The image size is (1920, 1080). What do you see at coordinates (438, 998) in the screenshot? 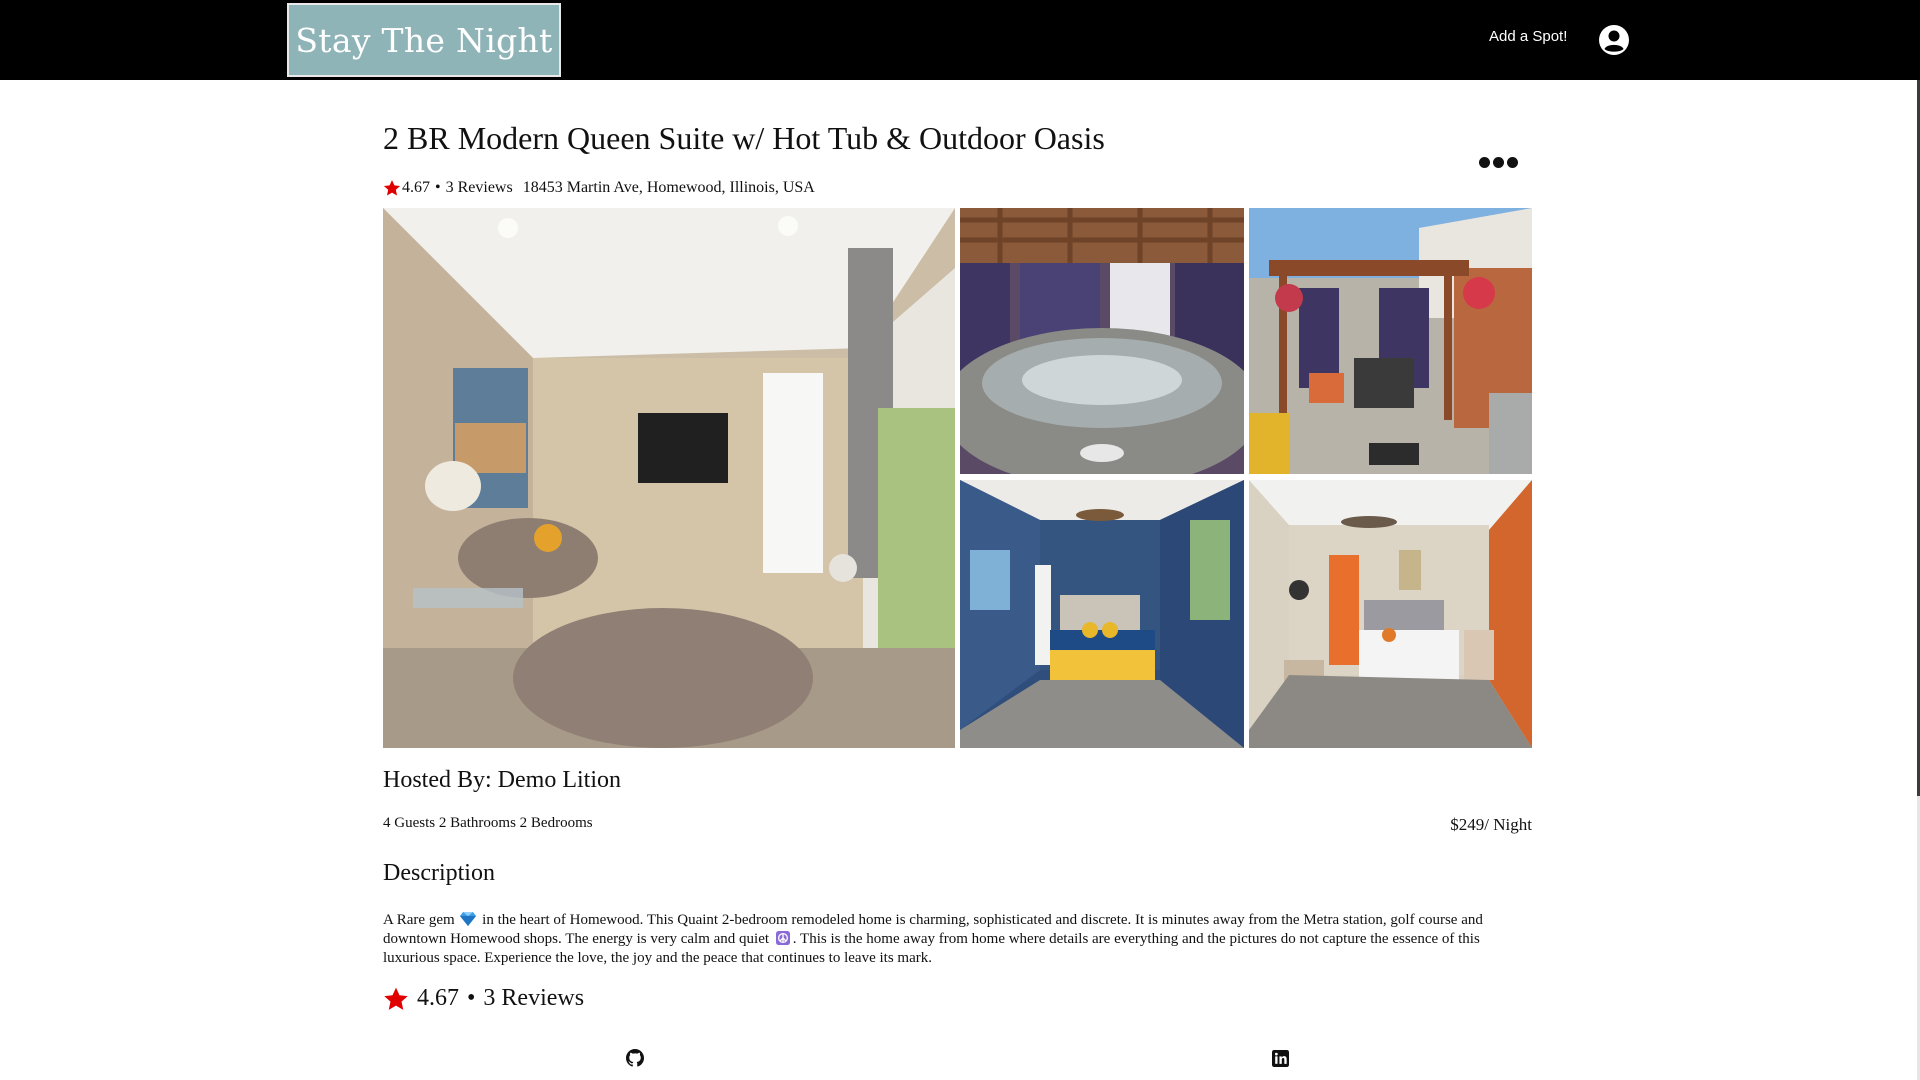
I see `review-summary-rating: 4.67` at bounding box center [438, 998].